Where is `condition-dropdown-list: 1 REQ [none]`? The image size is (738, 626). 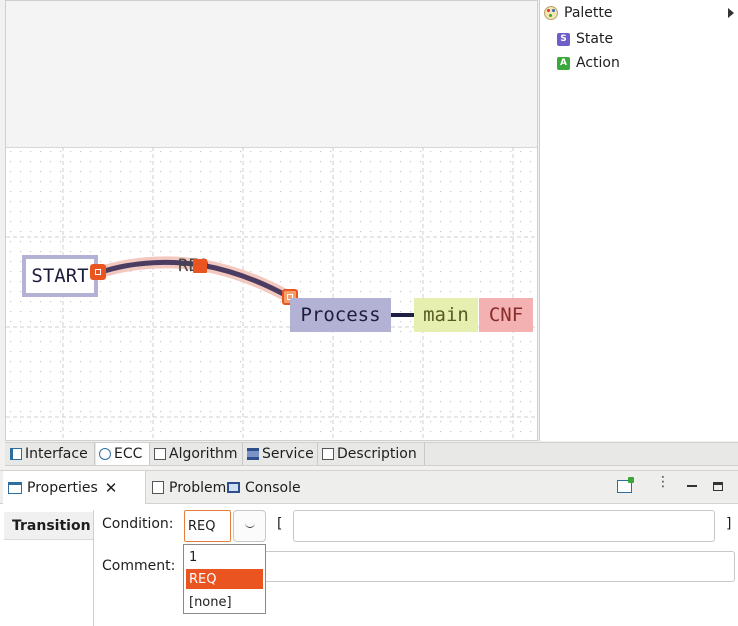 condition-dropdown-list: 1 REQ [none] is located at coordinates (224, 579).